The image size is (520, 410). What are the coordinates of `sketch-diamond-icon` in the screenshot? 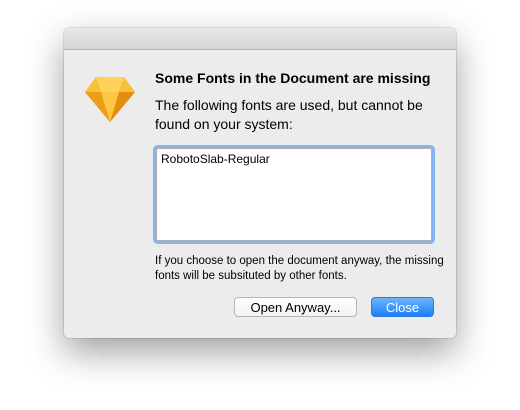 It's located at (110, 98).